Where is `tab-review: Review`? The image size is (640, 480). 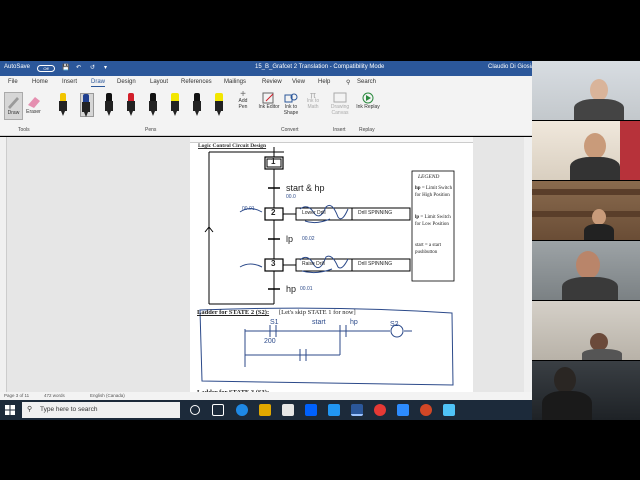
tab-review: Review is located at coordinates (272, 82).